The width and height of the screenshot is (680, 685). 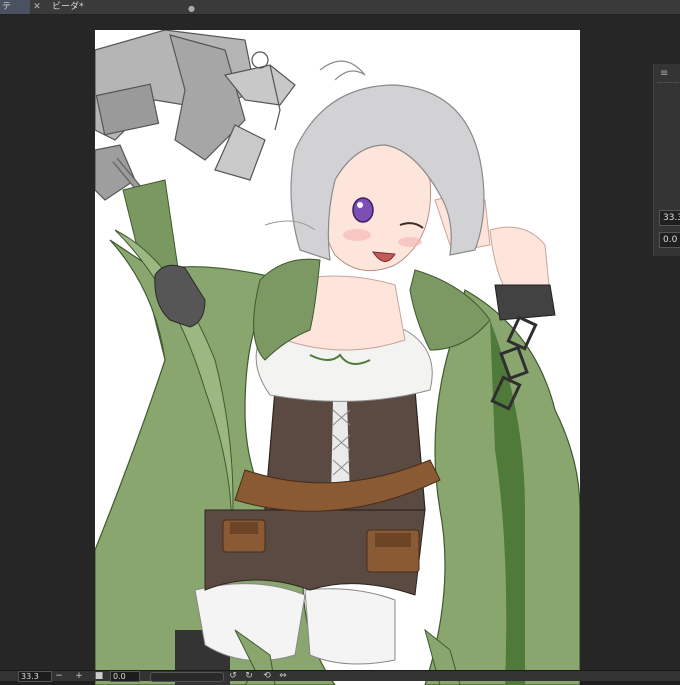 I want to click on tab-document-1: テ, so click(x=15, y=7).